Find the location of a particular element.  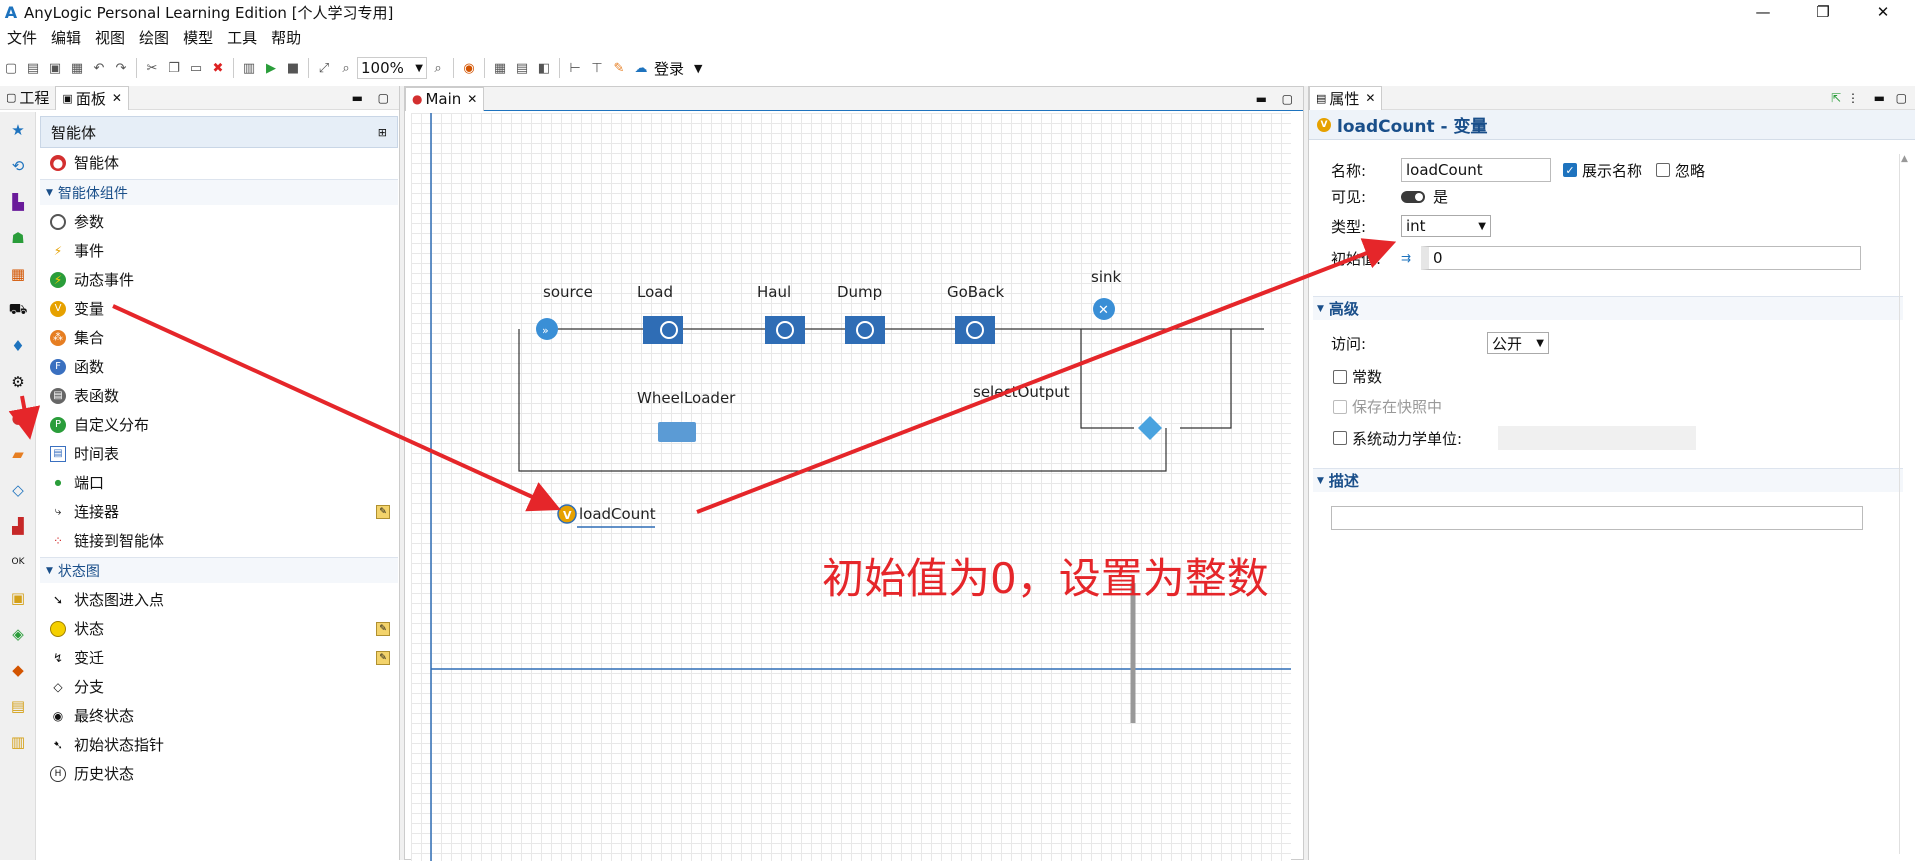

palette-item-branch: ◇ 分支 is located at coordinates (219, 686).